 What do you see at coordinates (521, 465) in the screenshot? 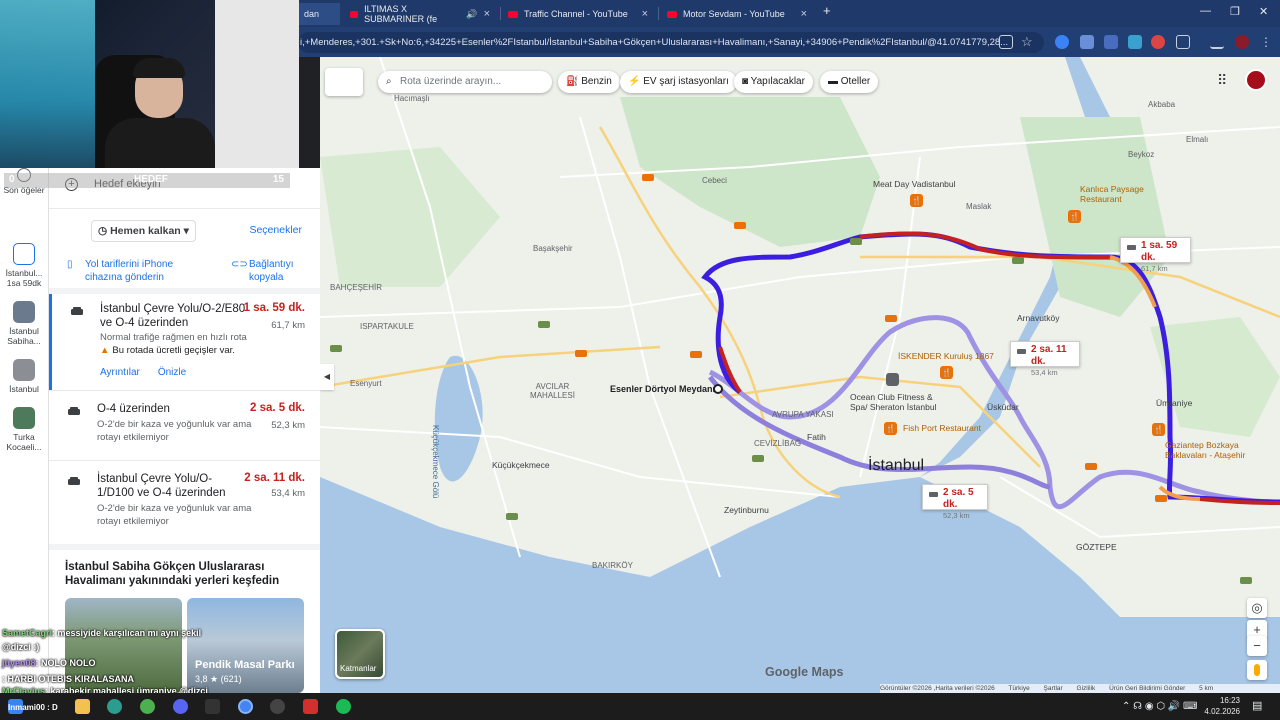
I see `place-label: Küçükçekmece` at bounding box center [521, 465].